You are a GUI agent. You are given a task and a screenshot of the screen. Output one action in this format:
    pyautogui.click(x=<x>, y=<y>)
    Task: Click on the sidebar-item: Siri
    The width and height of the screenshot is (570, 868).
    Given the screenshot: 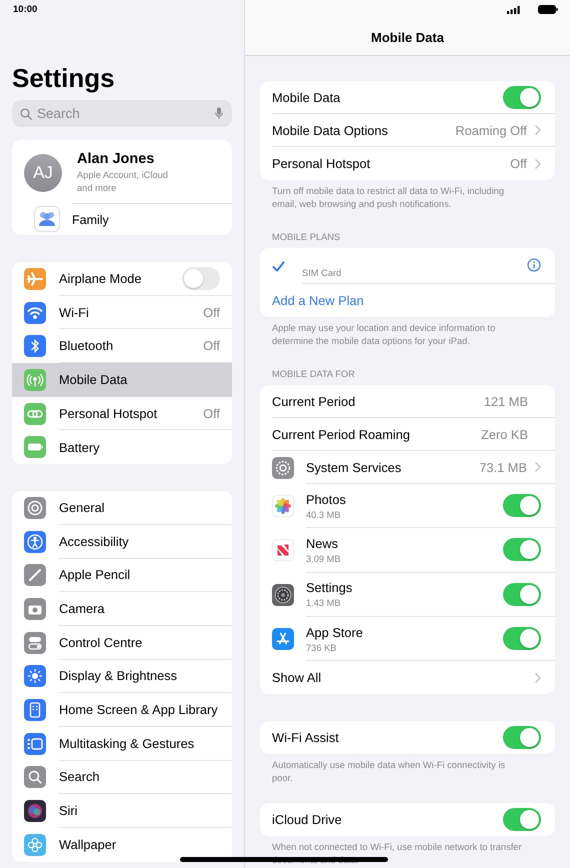 What is the action you would take?
    pyautogui.click(x=122, y=811)
    